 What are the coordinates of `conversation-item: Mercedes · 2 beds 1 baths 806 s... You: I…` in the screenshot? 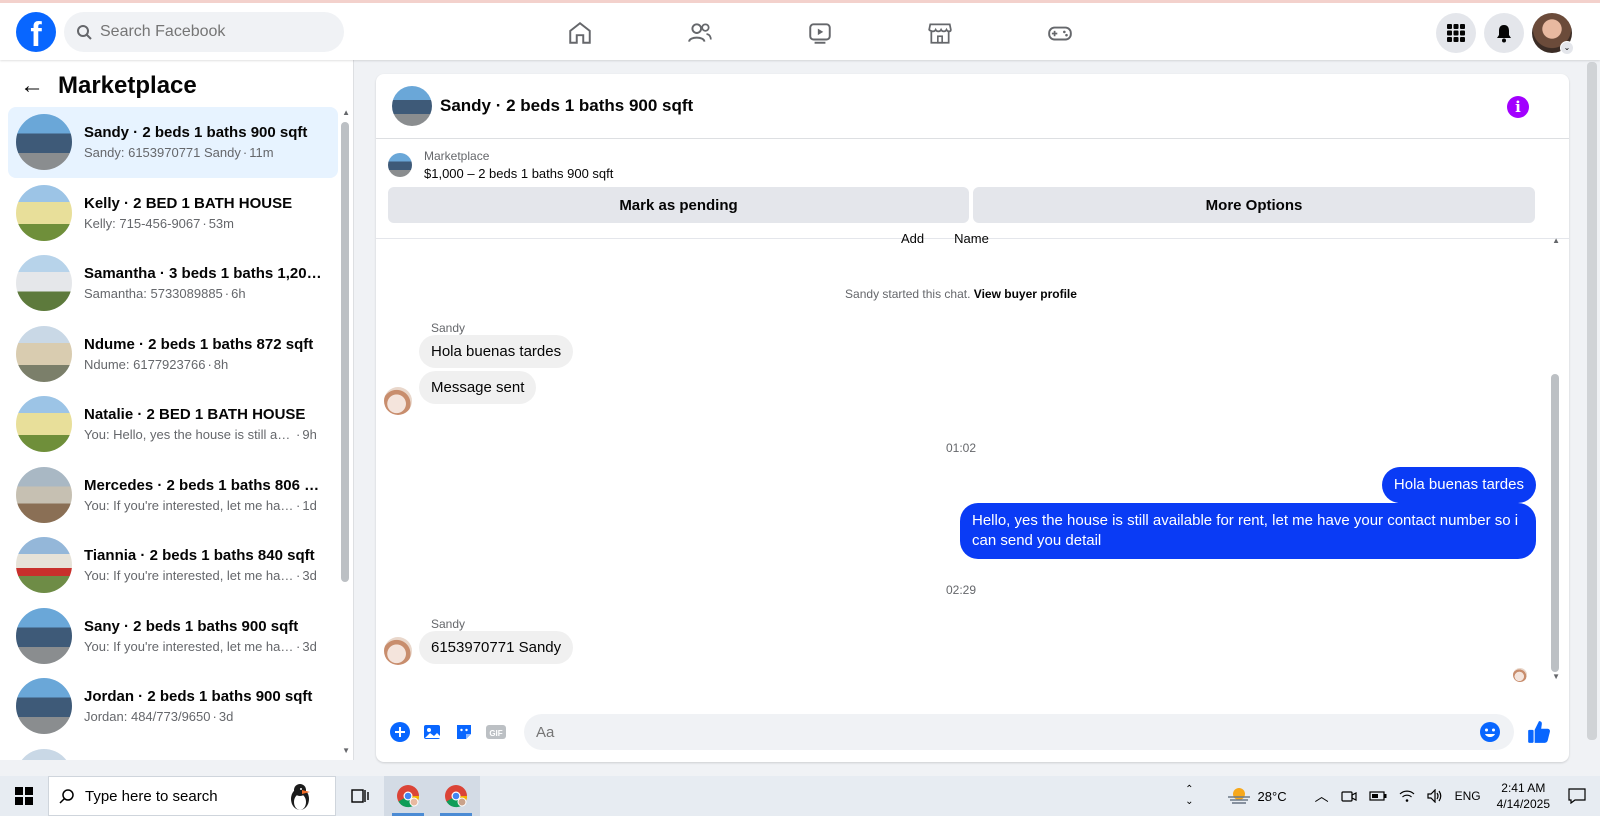 It's located at (173, 495).